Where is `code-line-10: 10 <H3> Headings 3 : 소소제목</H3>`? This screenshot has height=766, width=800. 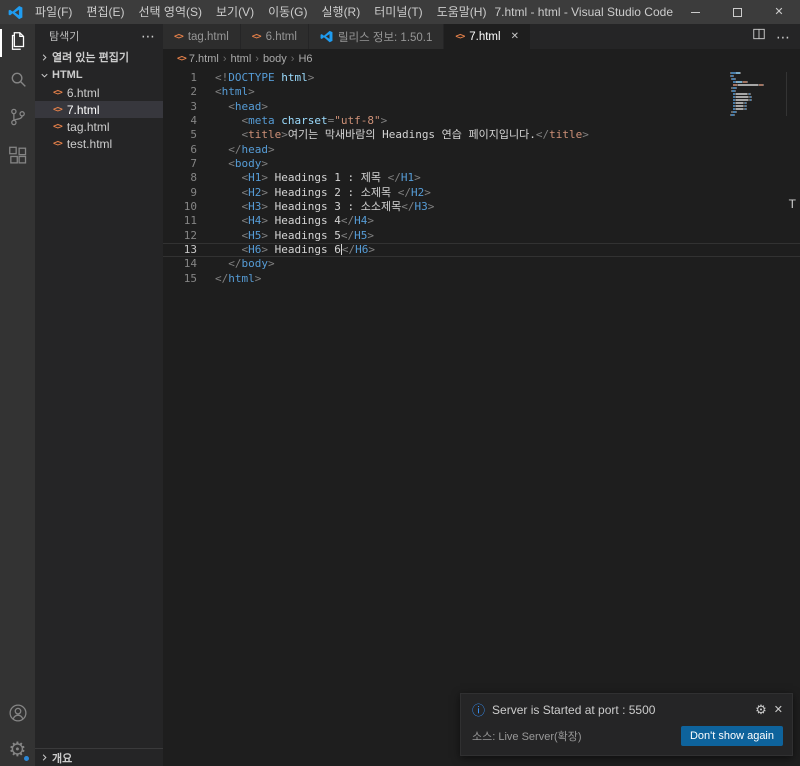 code-line-10: 10 <H3> Headings 3 : 소소제목</H3> is located at coordinates (481, 207).